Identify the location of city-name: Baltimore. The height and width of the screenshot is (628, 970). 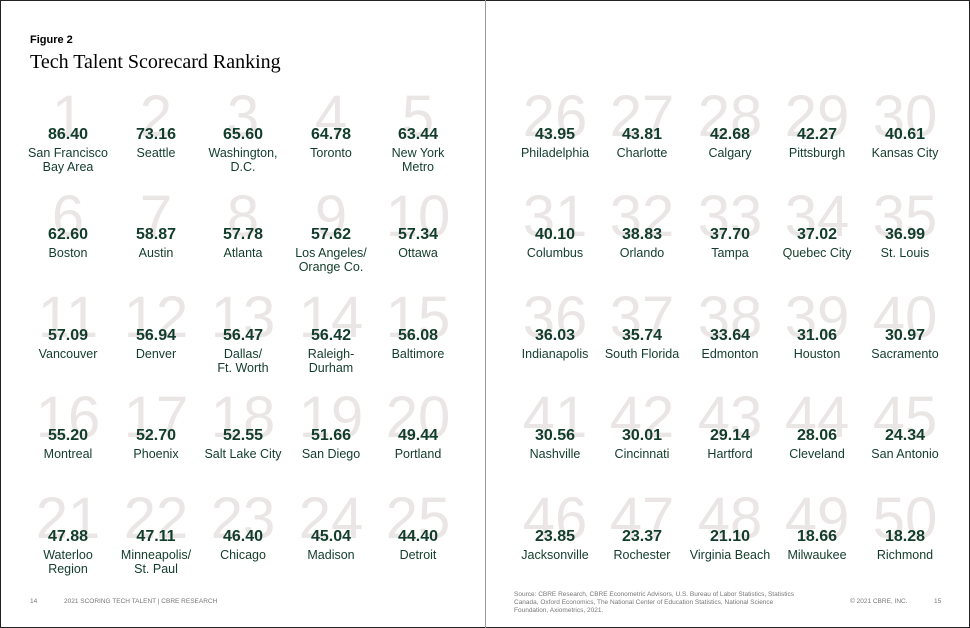
(418, 354).